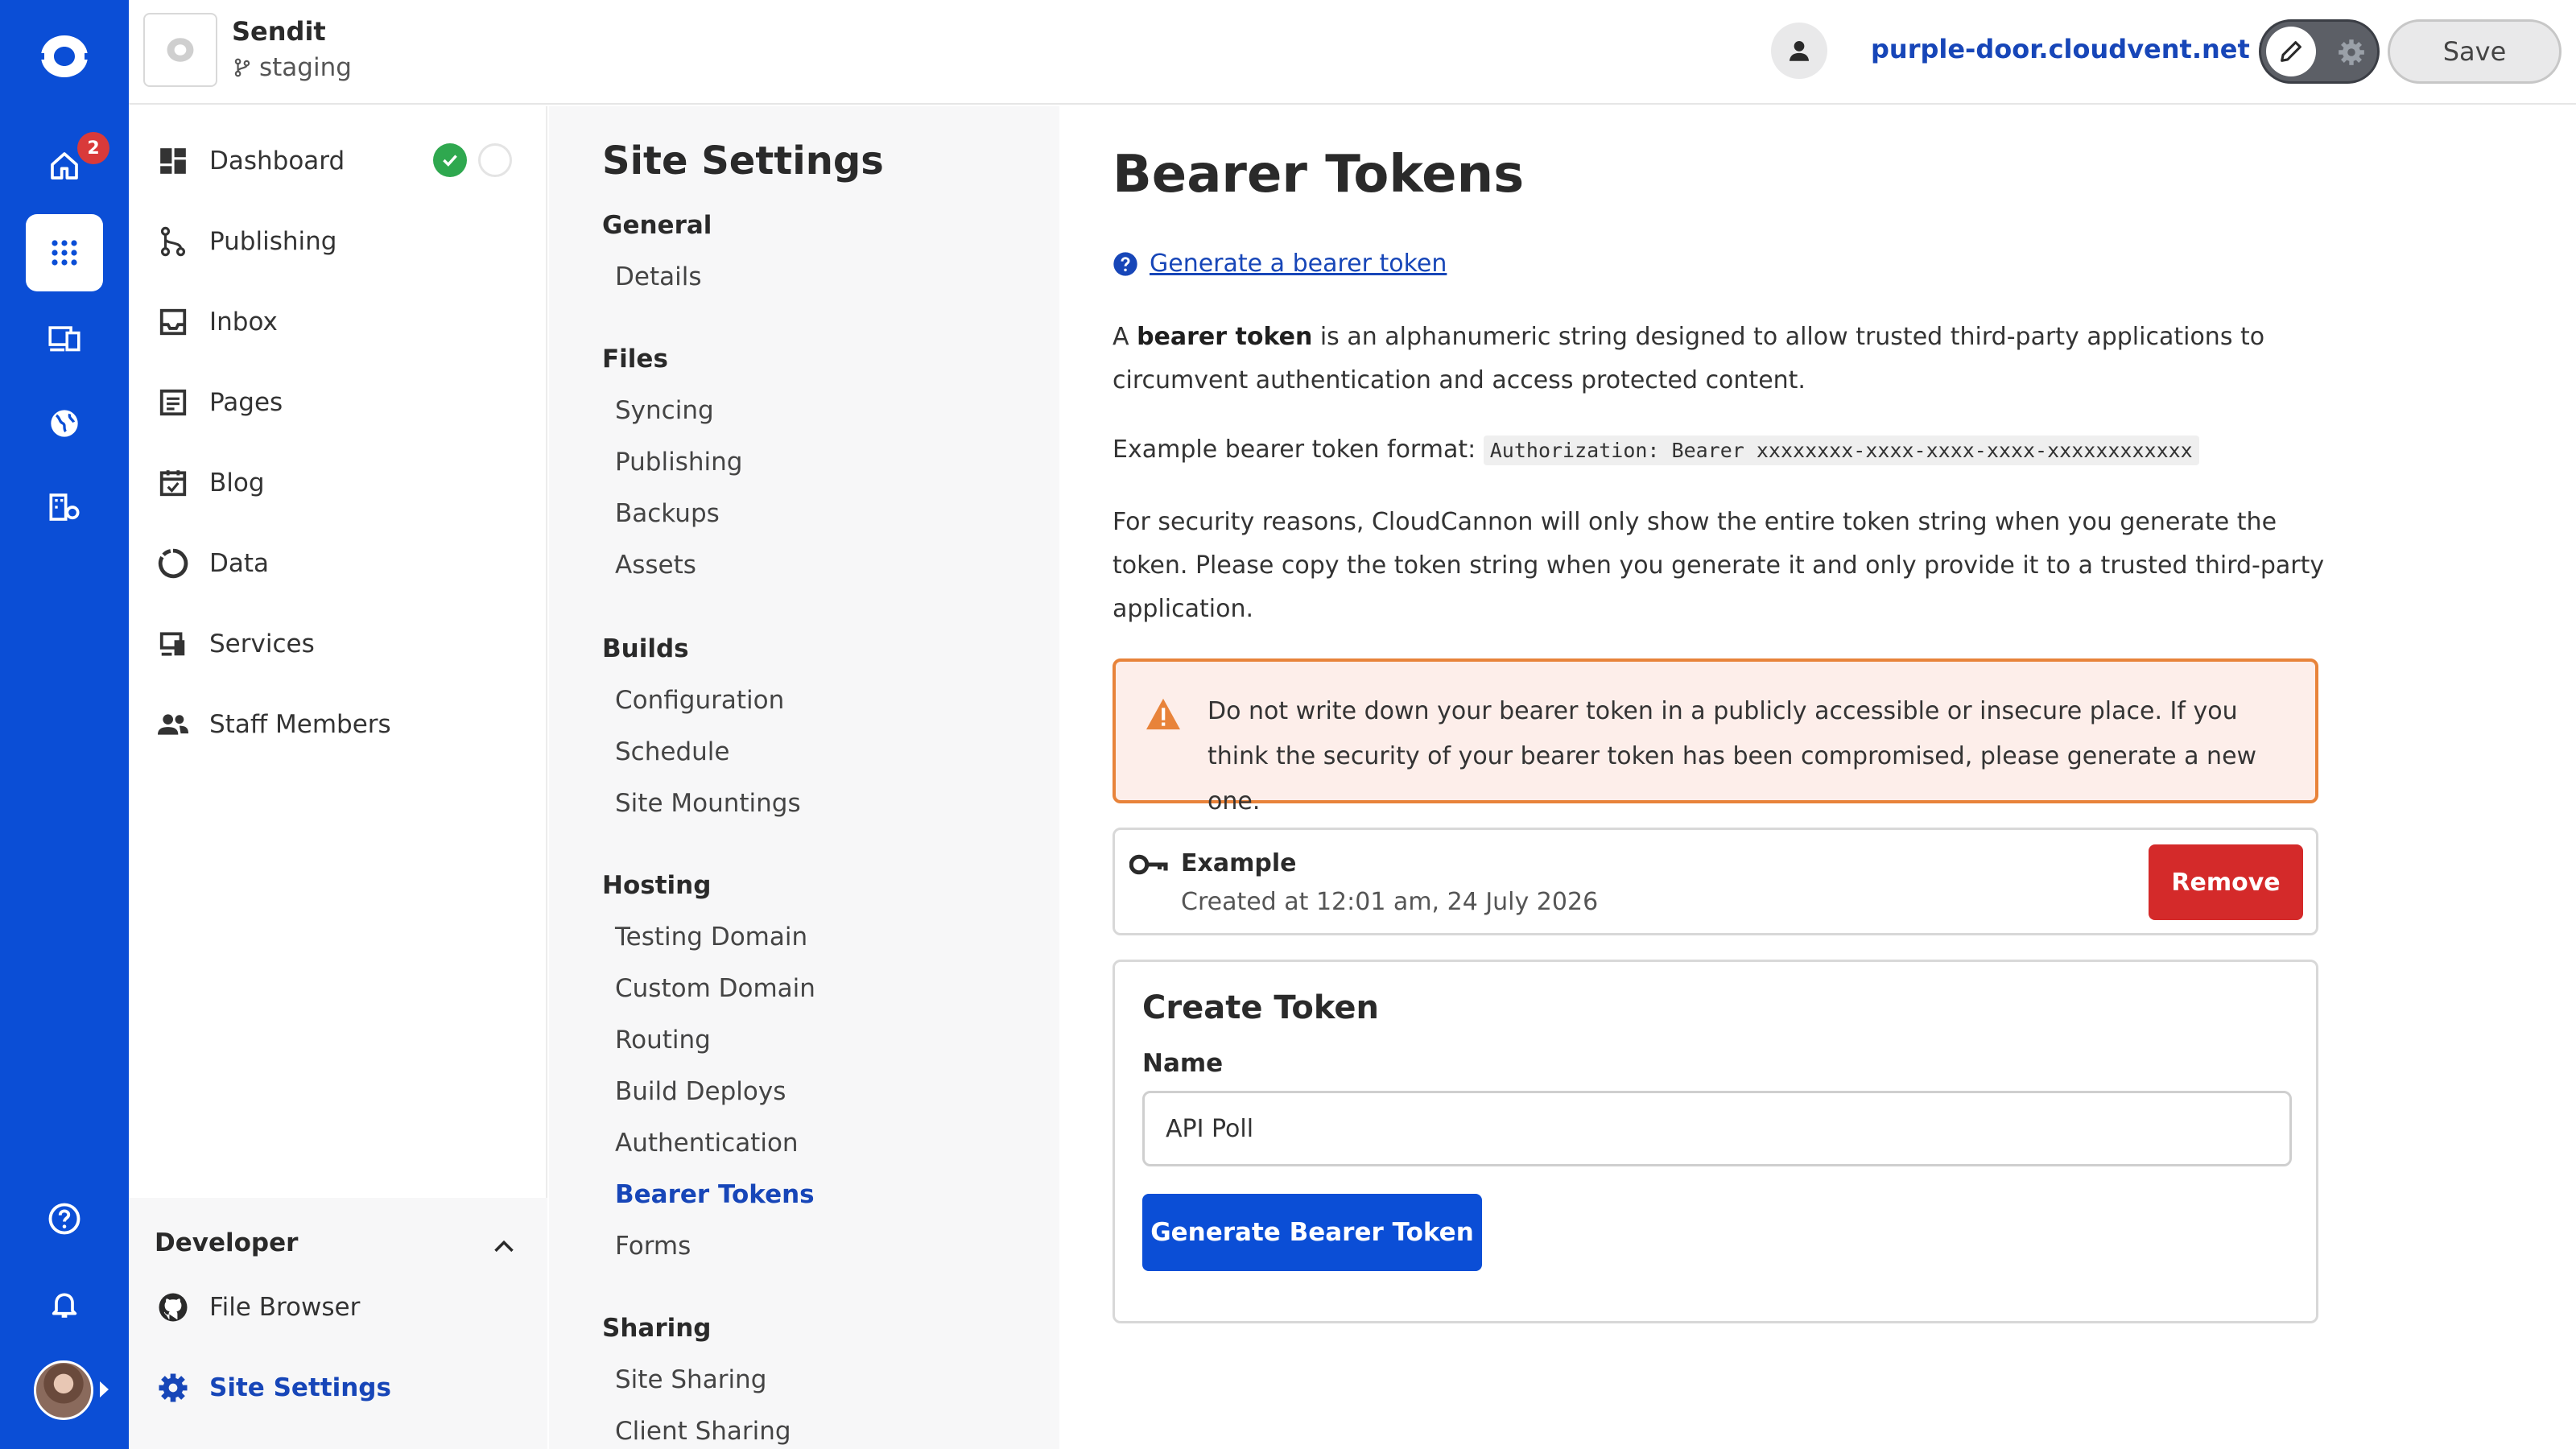  What do you see at coordinates (1150, 864) in the screenshot?
I see `key-icon` at bounding box center [1150, 864].